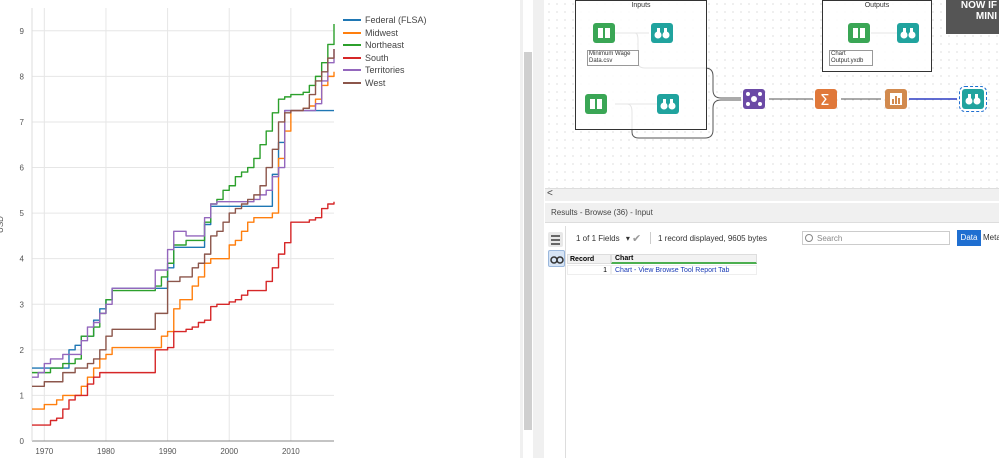 The height and width of the screenshot is (458, 999). I want to click on y-axis-label: USD, so click(2, 224).